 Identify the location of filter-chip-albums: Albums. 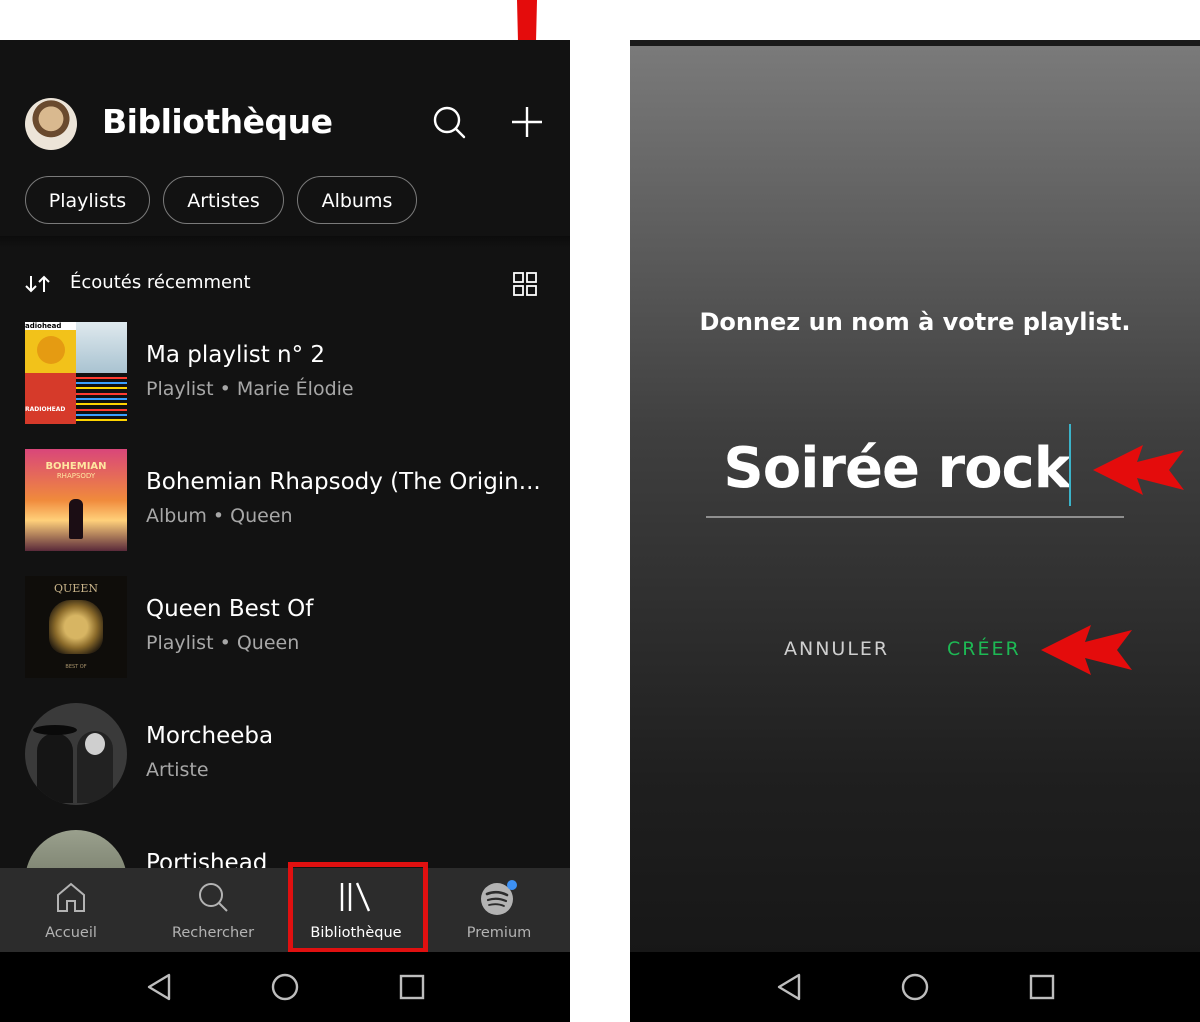
(357, 200).